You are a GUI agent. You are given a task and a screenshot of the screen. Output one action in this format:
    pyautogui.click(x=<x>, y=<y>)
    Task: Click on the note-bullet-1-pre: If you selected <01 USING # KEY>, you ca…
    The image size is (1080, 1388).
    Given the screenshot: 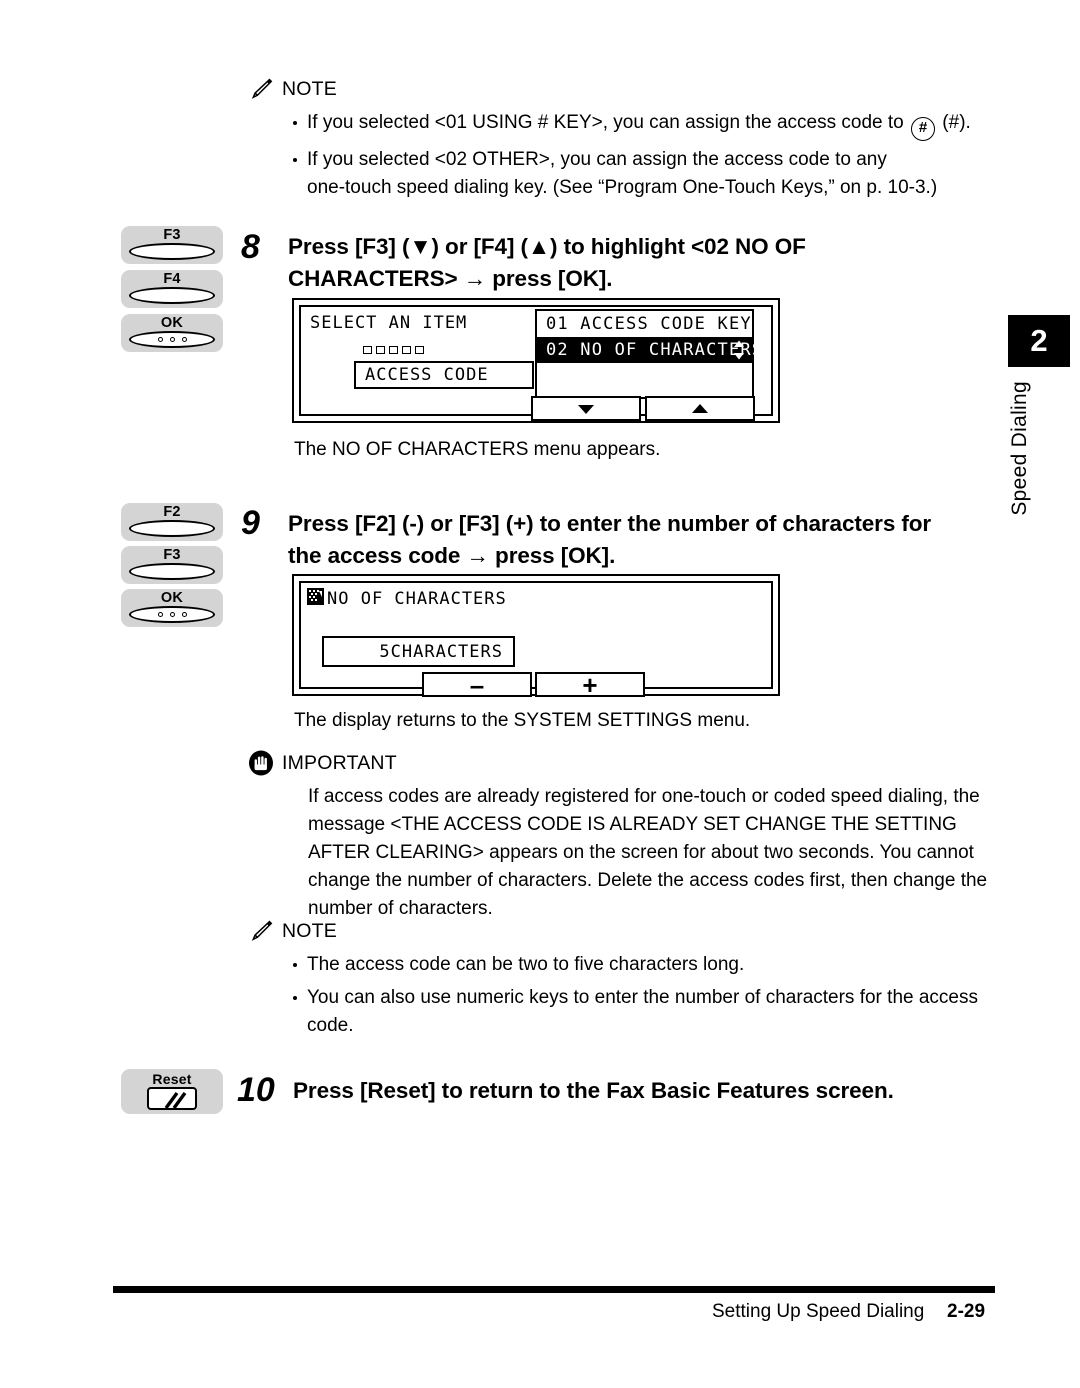 What is the action you would take?
    pyautogui.click(x=608, y=122)
    